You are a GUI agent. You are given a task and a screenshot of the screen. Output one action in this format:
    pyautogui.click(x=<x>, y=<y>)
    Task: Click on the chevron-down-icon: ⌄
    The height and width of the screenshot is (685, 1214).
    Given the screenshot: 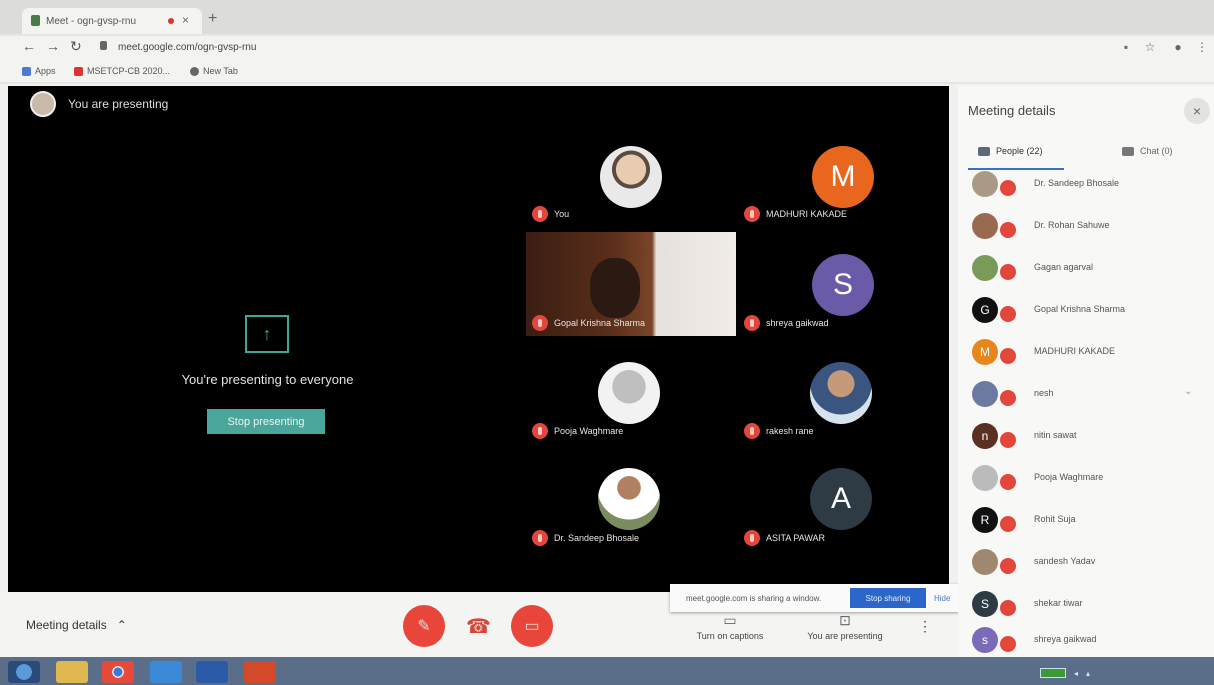 What is the action you would take?
    pyautogui.click(x=1188, y=391)
    